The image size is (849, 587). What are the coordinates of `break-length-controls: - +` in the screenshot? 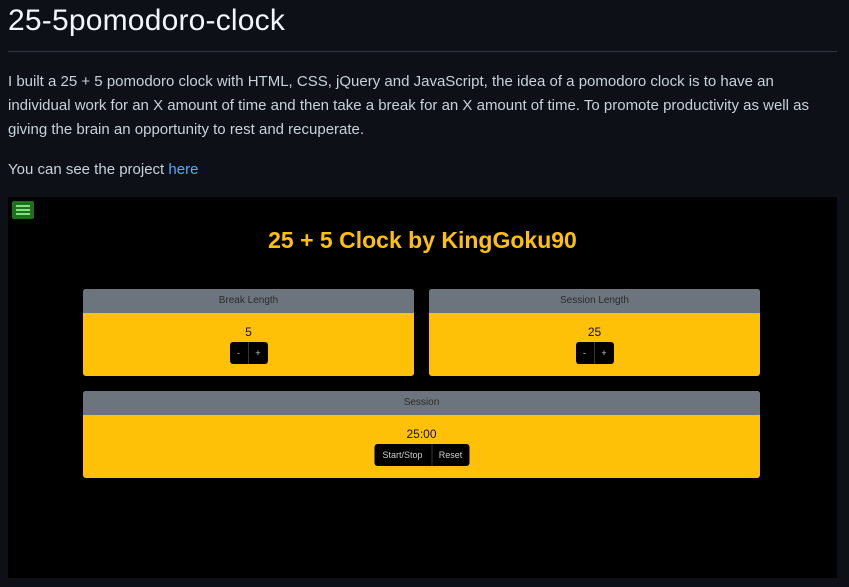 It's located at (248, 353).